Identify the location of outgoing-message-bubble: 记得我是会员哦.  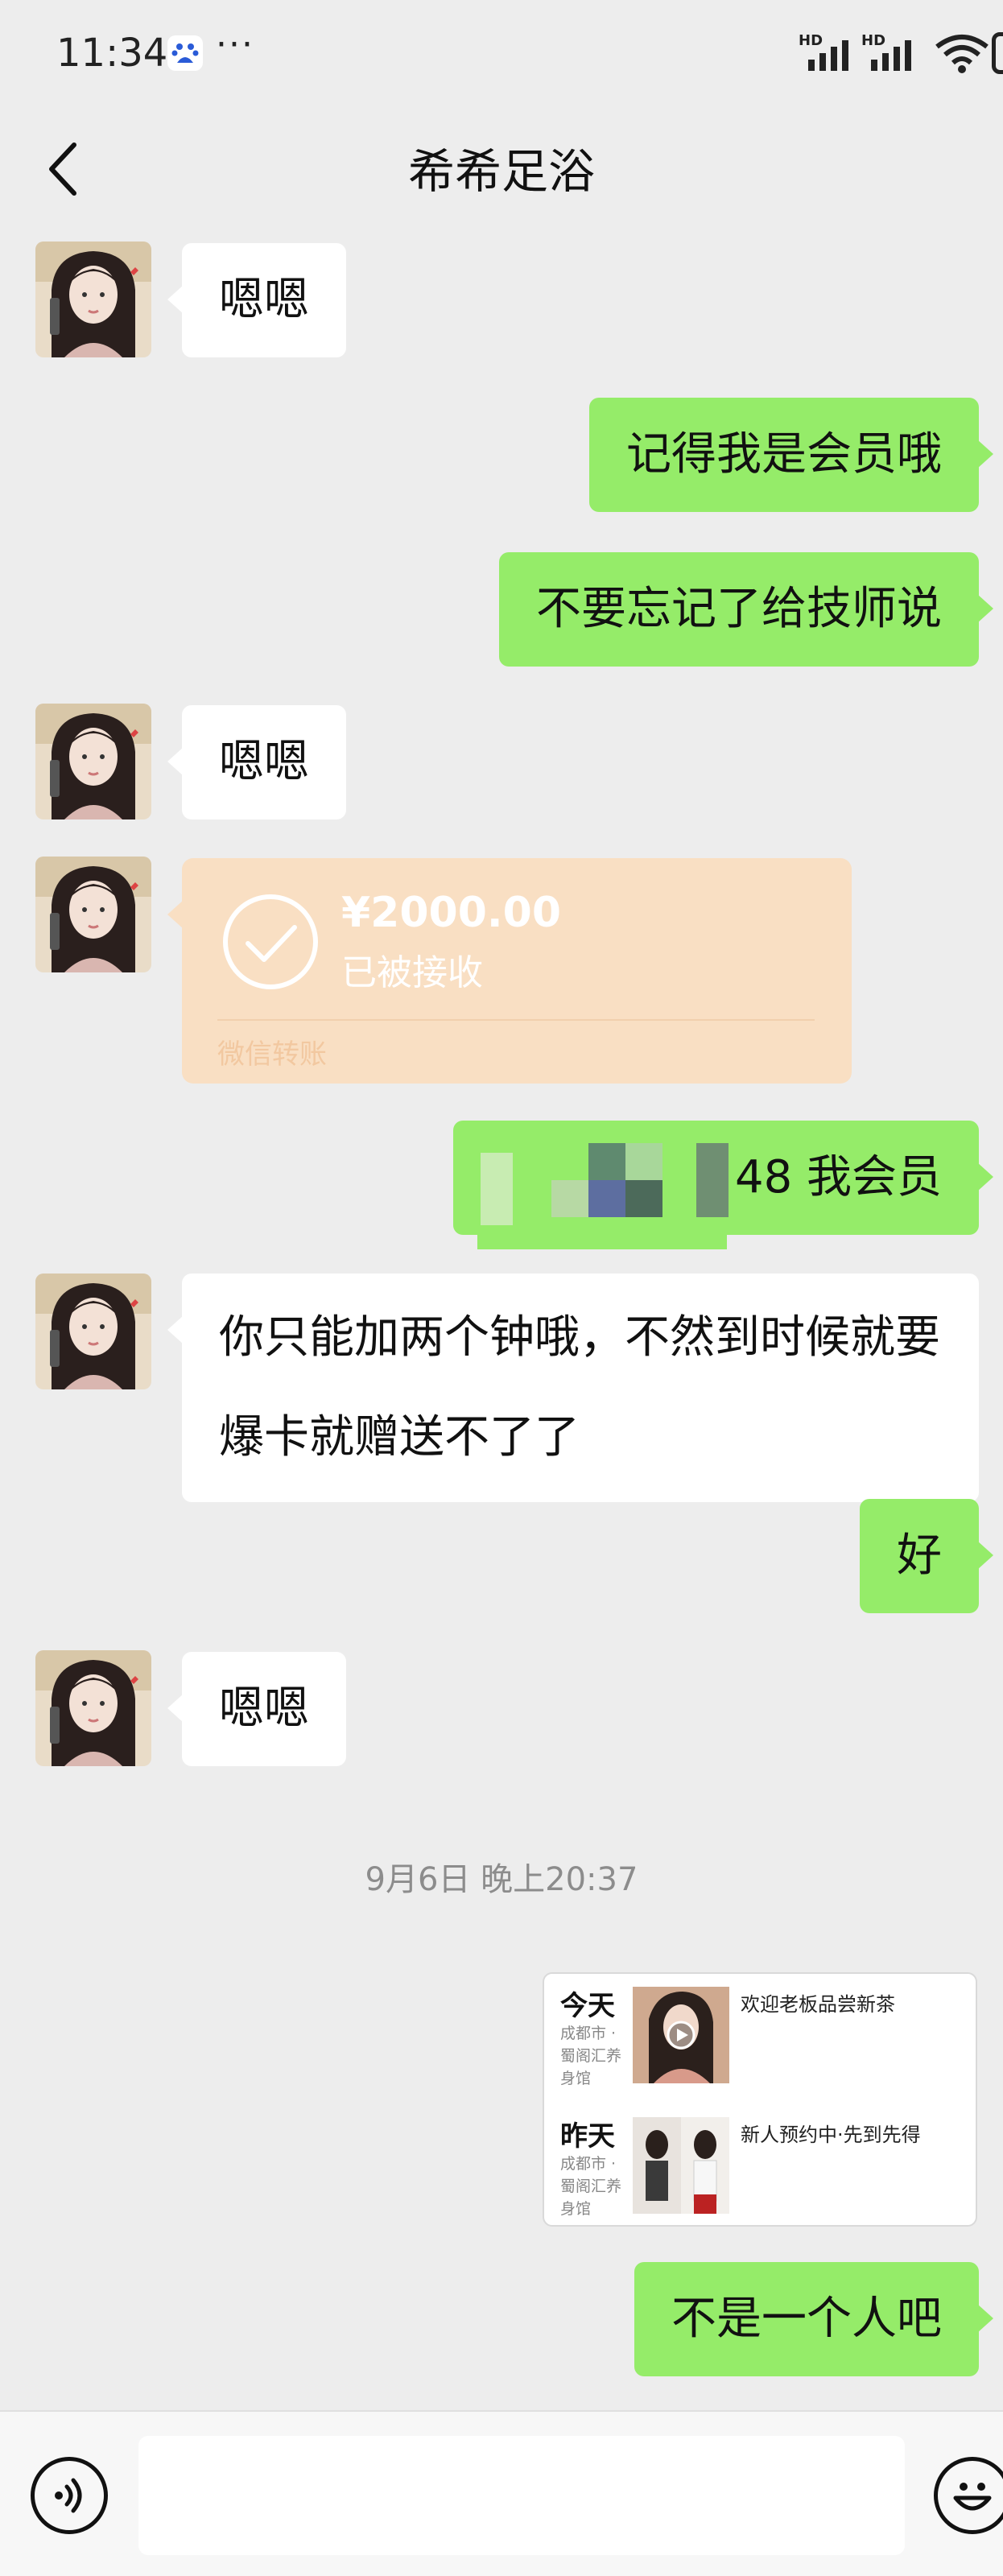
(791, 455).